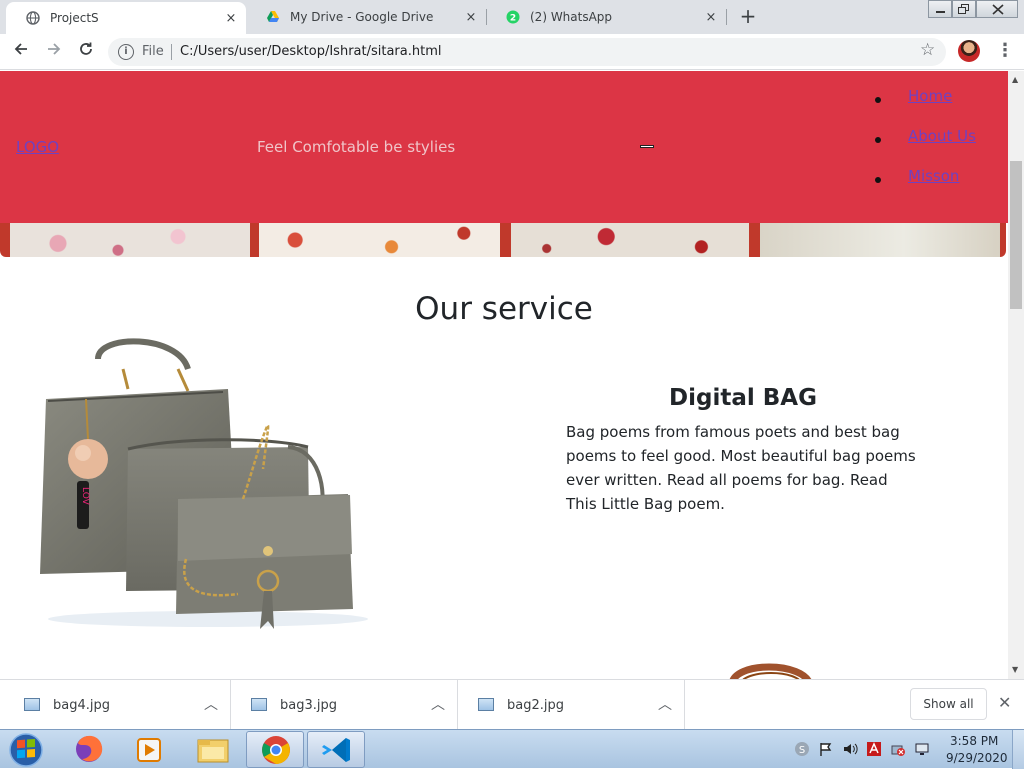 This screenshot has width=1024, height=773. What do you see at coordinates (969, 51) in the screenshot?
I see `profile-avatar` at bounding box center [969, 51].